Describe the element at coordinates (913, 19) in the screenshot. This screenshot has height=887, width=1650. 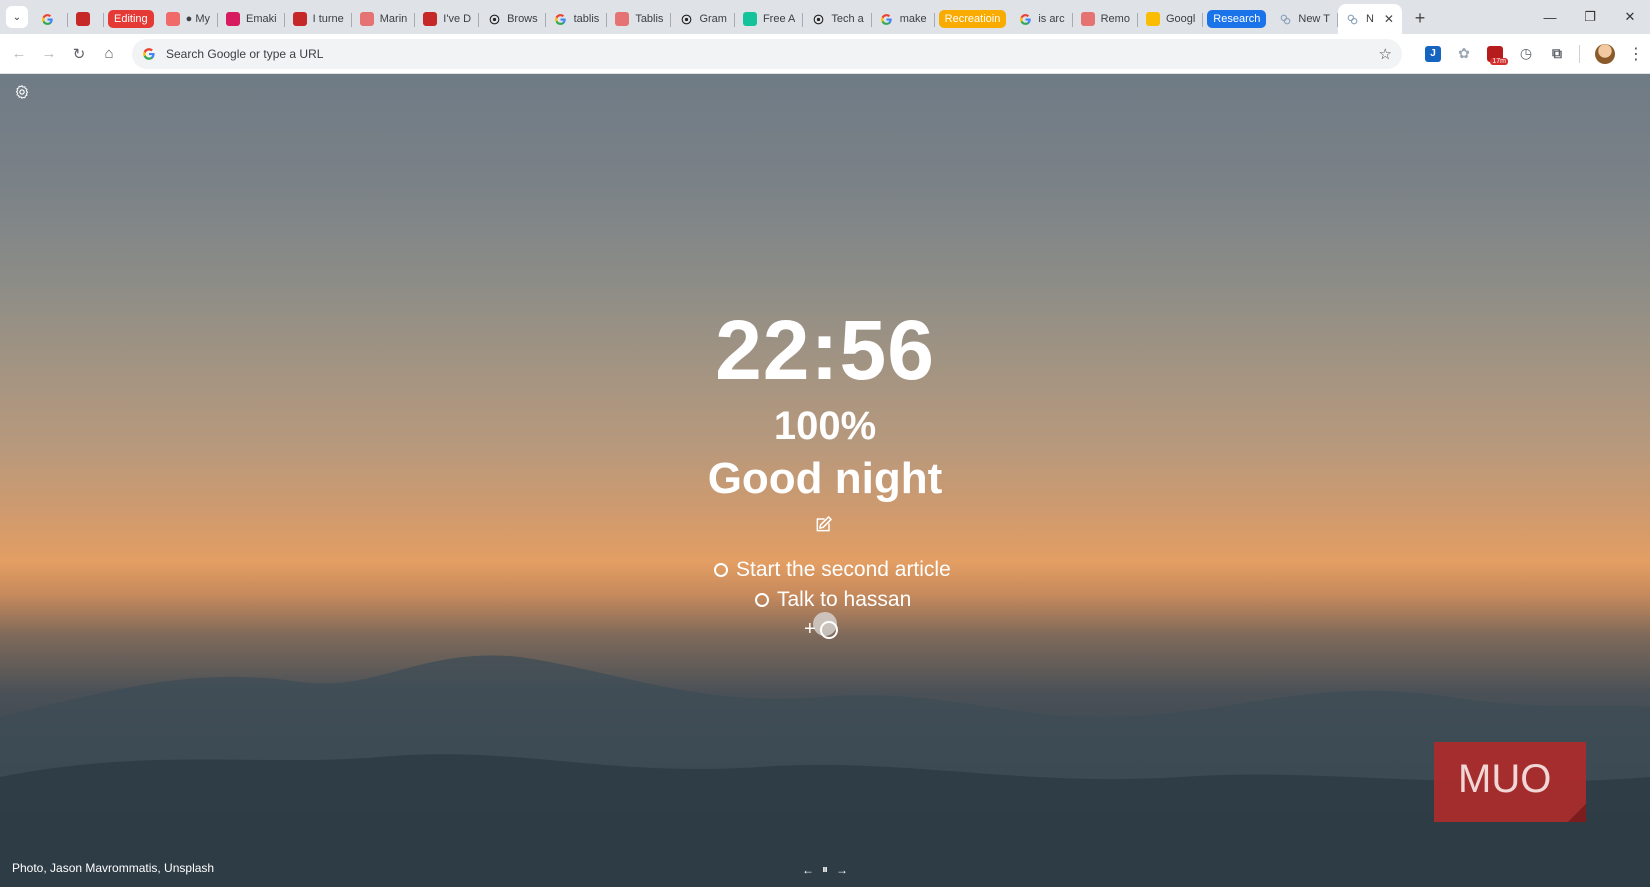
I see `tab-title: make` at that location.